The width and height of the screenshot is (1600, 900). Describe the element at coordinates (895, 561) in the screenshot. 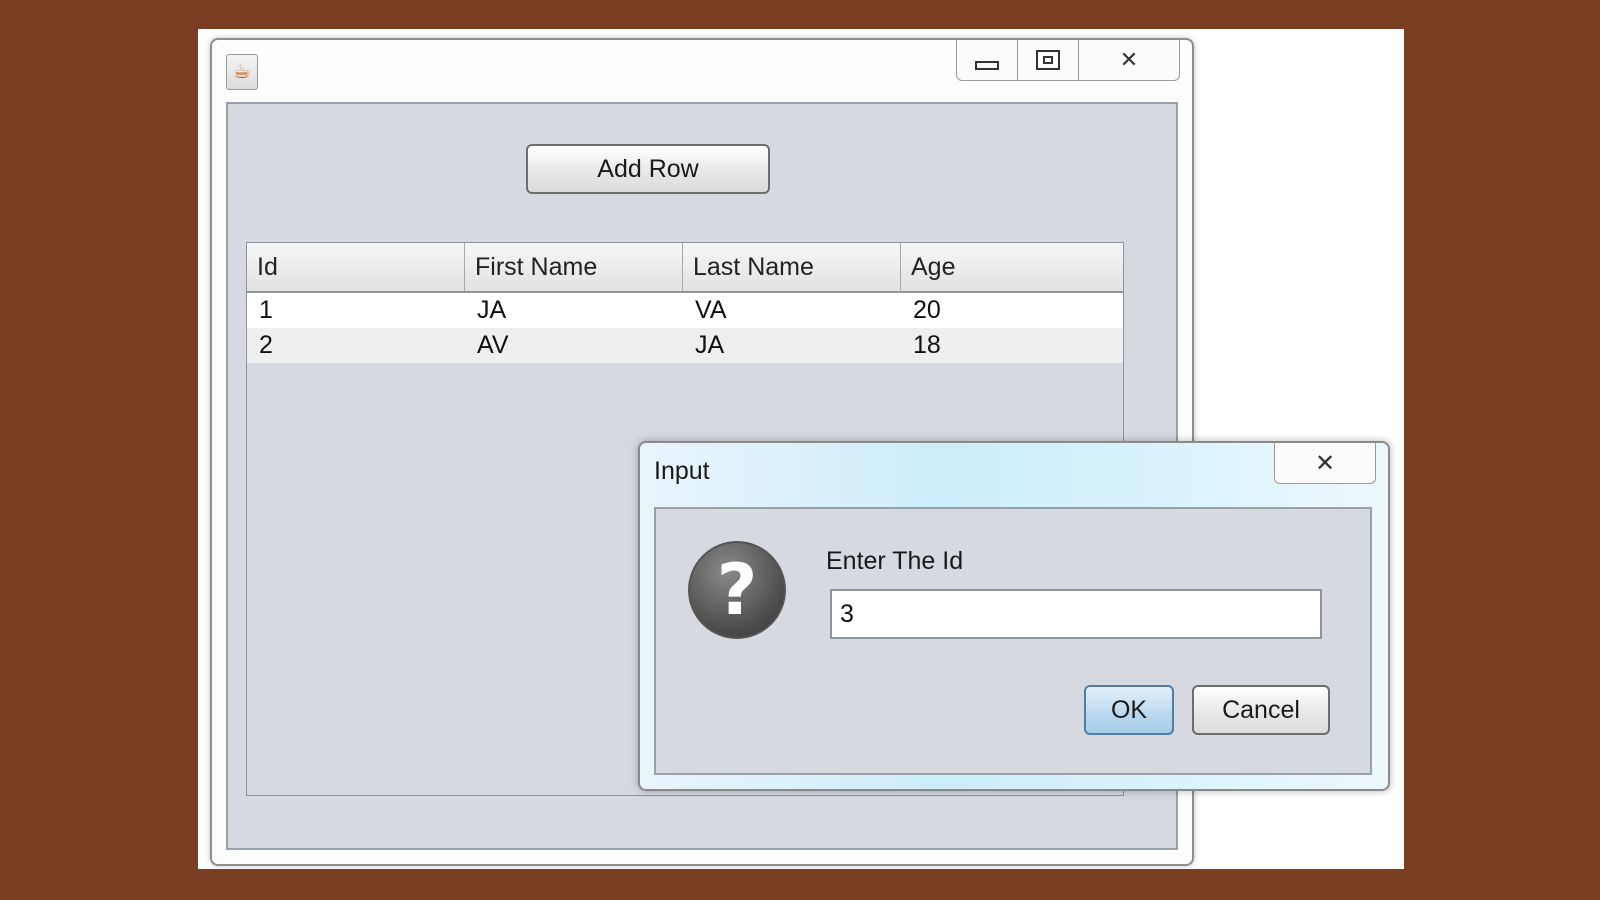

I see `prompt-label: Enter The Id` at that location.